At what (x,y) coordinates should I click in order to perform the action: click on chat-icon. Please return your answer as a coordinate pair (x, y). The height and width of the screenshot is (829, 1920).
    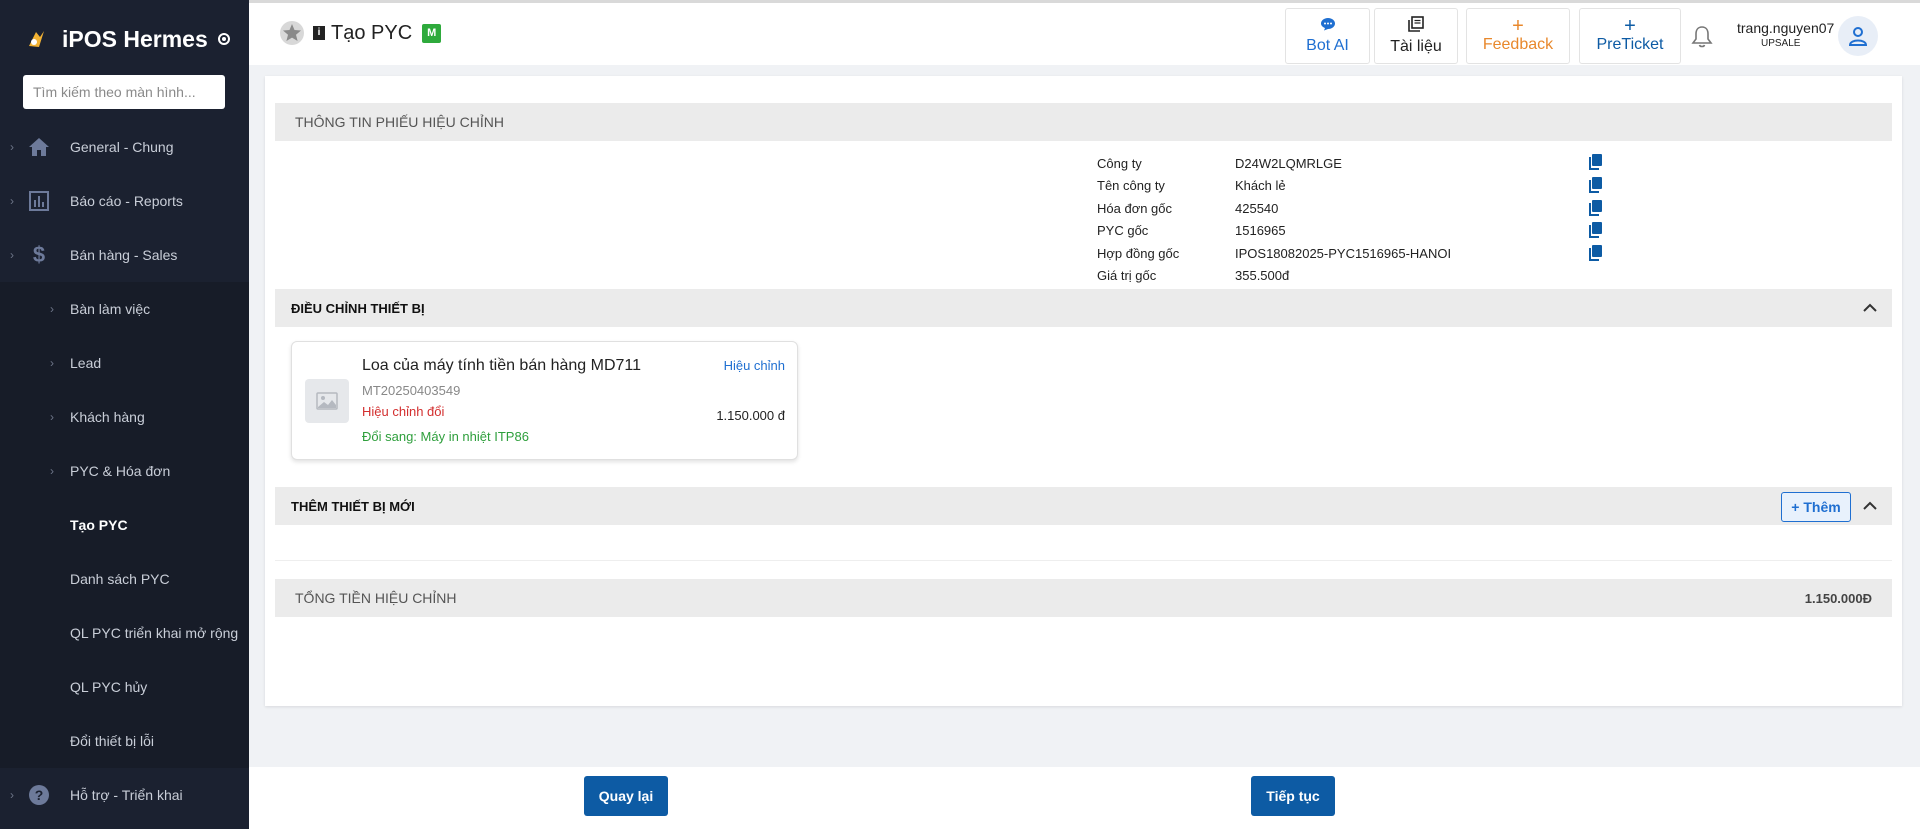
    Looking at the image, I should click on (1328, 26).